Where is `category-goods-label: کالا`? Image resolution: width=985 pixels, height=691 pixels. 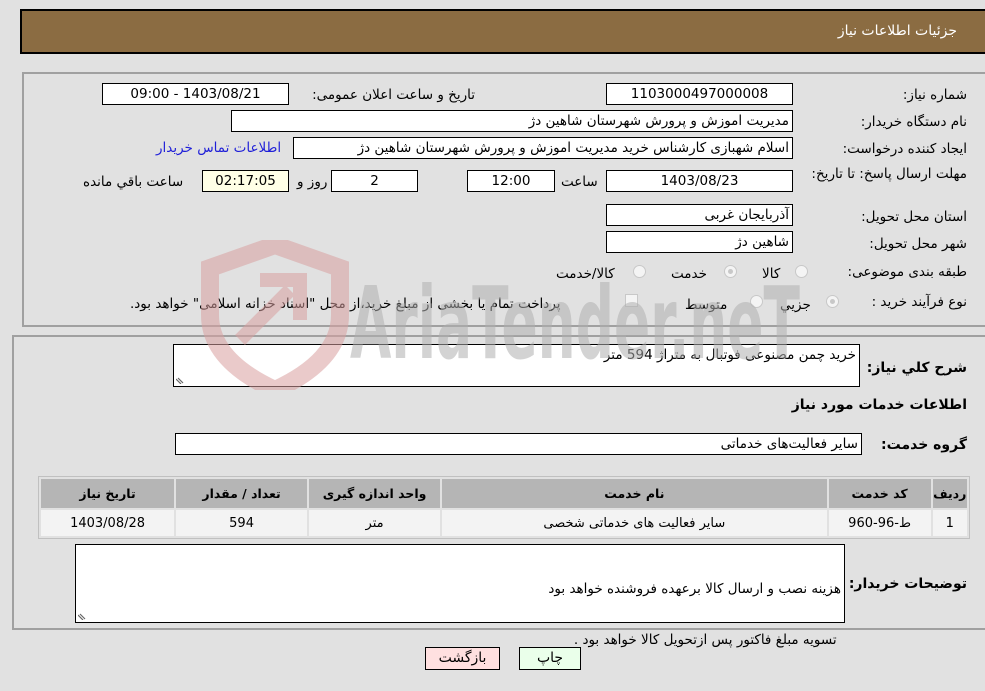 category-goods-label: کالا is located at coordinates (771, 274).